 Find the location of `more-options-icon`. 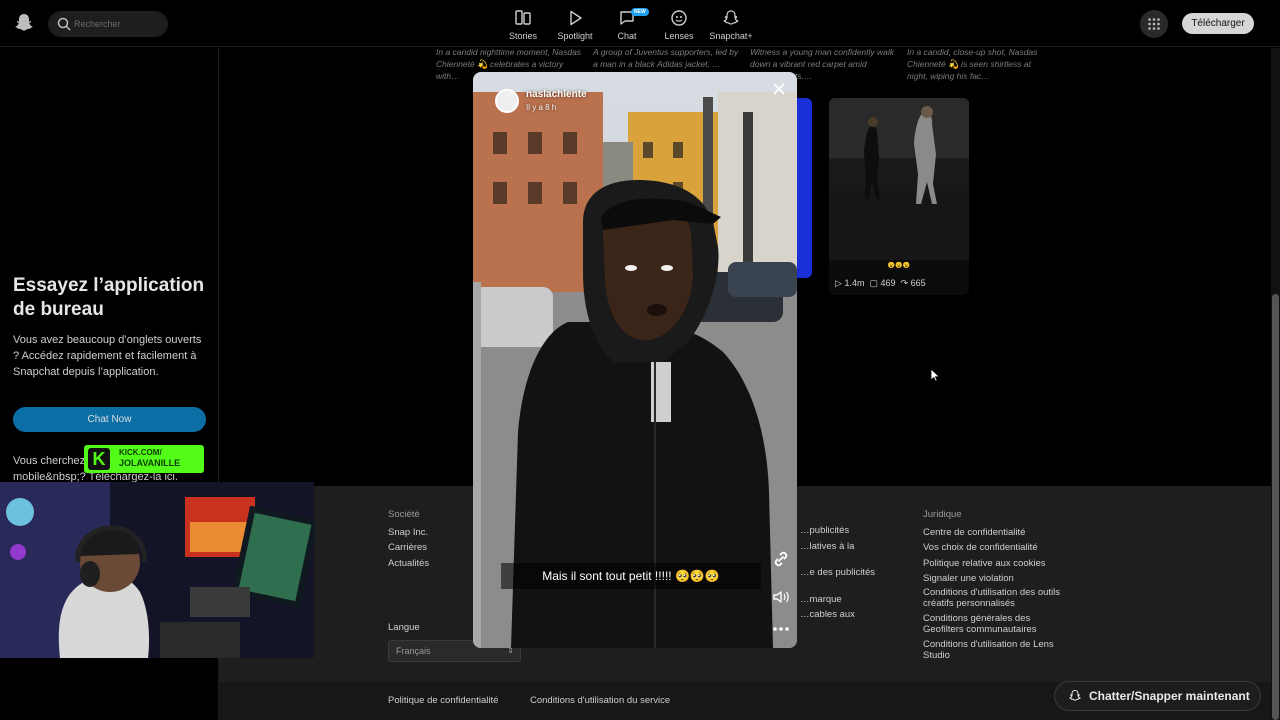

more-options-icon is located at coordinates (781, 629).